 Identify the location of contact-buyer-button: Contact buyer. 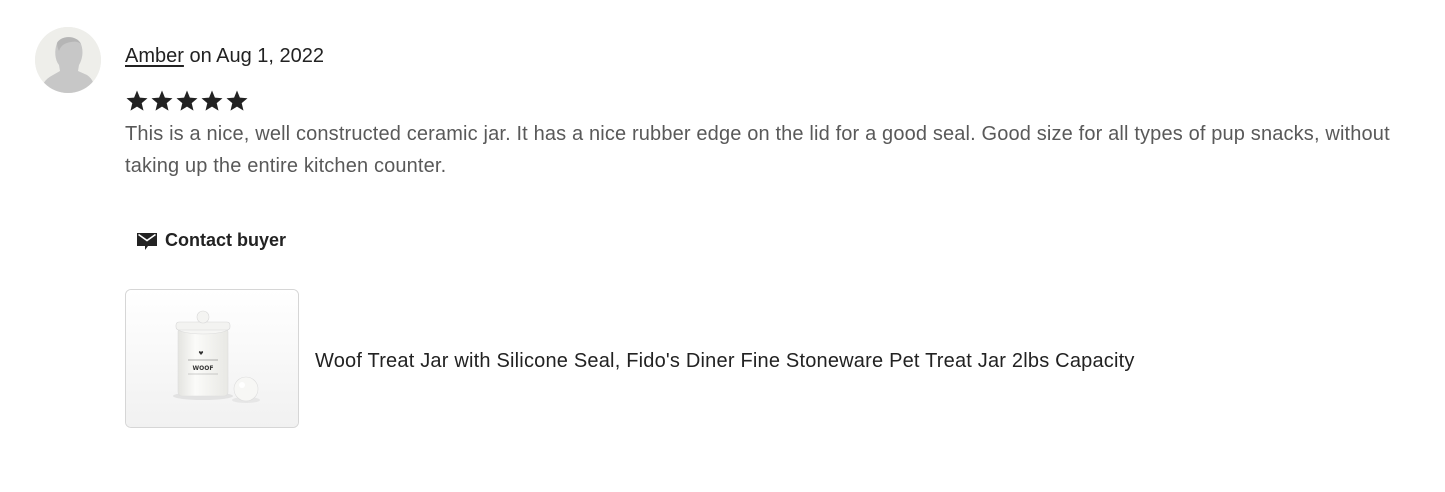
(210, 240).